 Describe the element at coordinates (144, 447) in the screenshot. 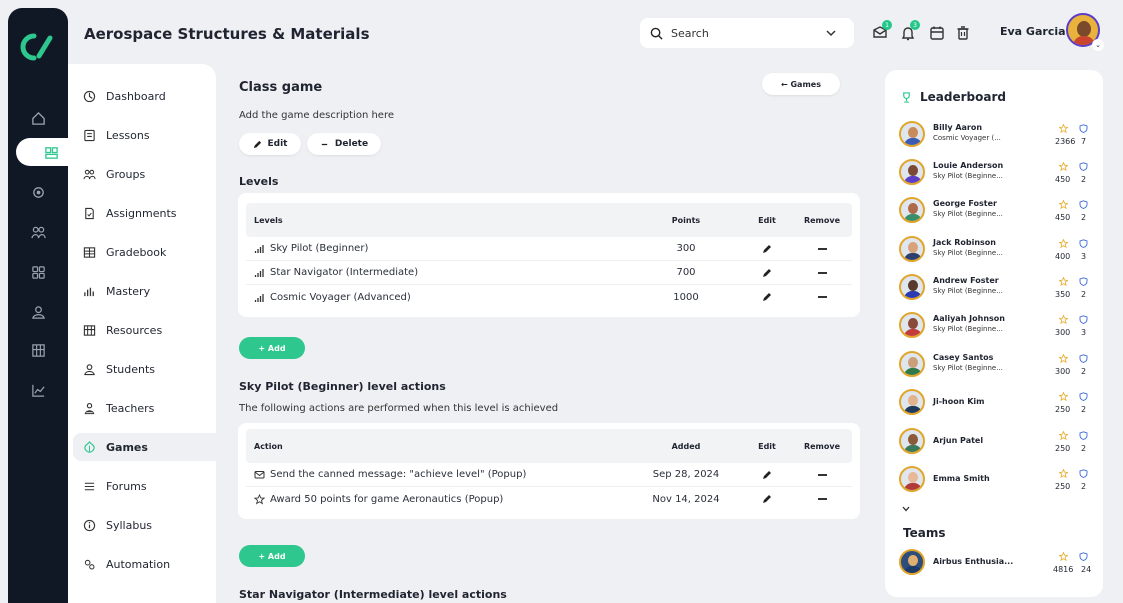

I see `sidebar-item-games: Games` at that location.